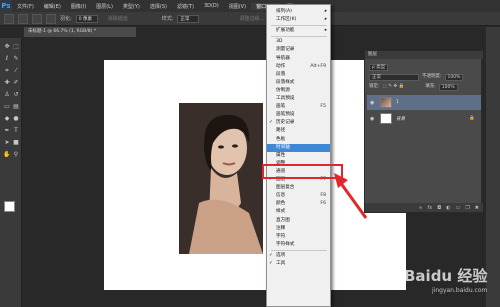  I want to click on menu-item-label: 选项, so click(281, 255).